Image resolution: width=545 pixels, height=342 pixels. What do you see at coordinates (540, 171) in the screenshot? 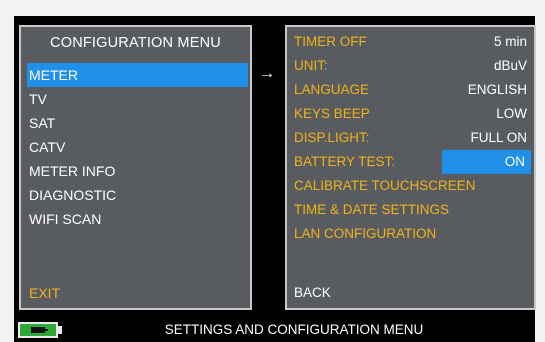
I see `right-bezel` at bounding box center [540, 171].